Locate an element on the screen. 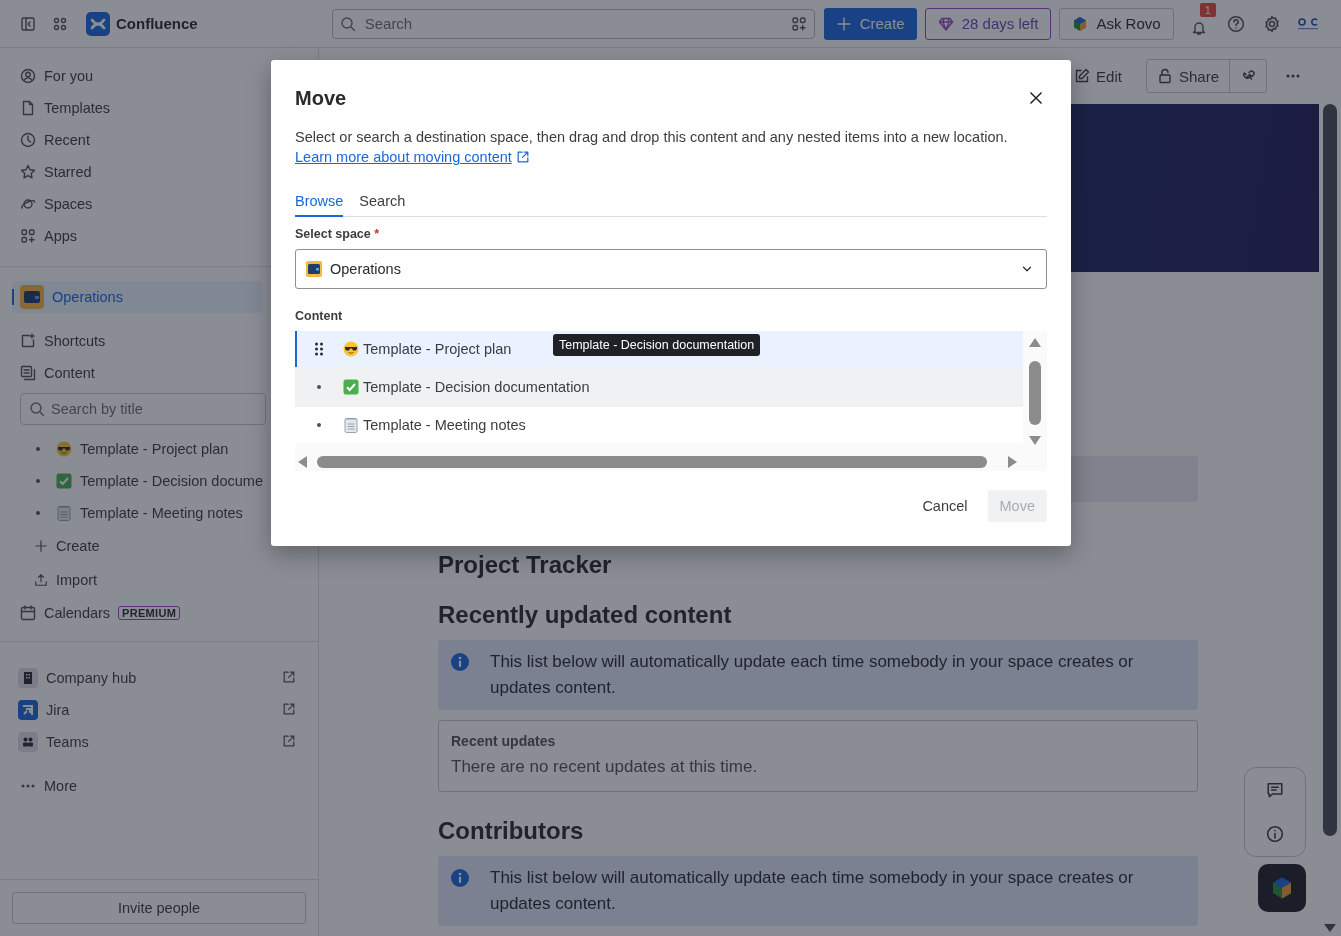 The height and width of the screenshot is (936, 1341). nav-item: Apps is located at coordinates (45, 236).